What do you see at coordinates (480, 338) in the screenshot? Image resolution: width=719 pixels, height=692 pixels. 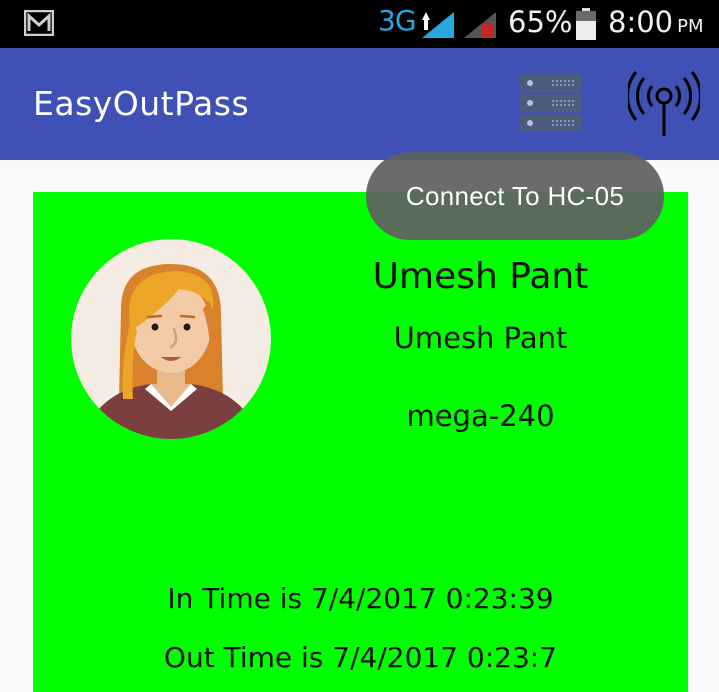 I see `student-subtitle: Umesh Pant` at bounding box center [480, 338].